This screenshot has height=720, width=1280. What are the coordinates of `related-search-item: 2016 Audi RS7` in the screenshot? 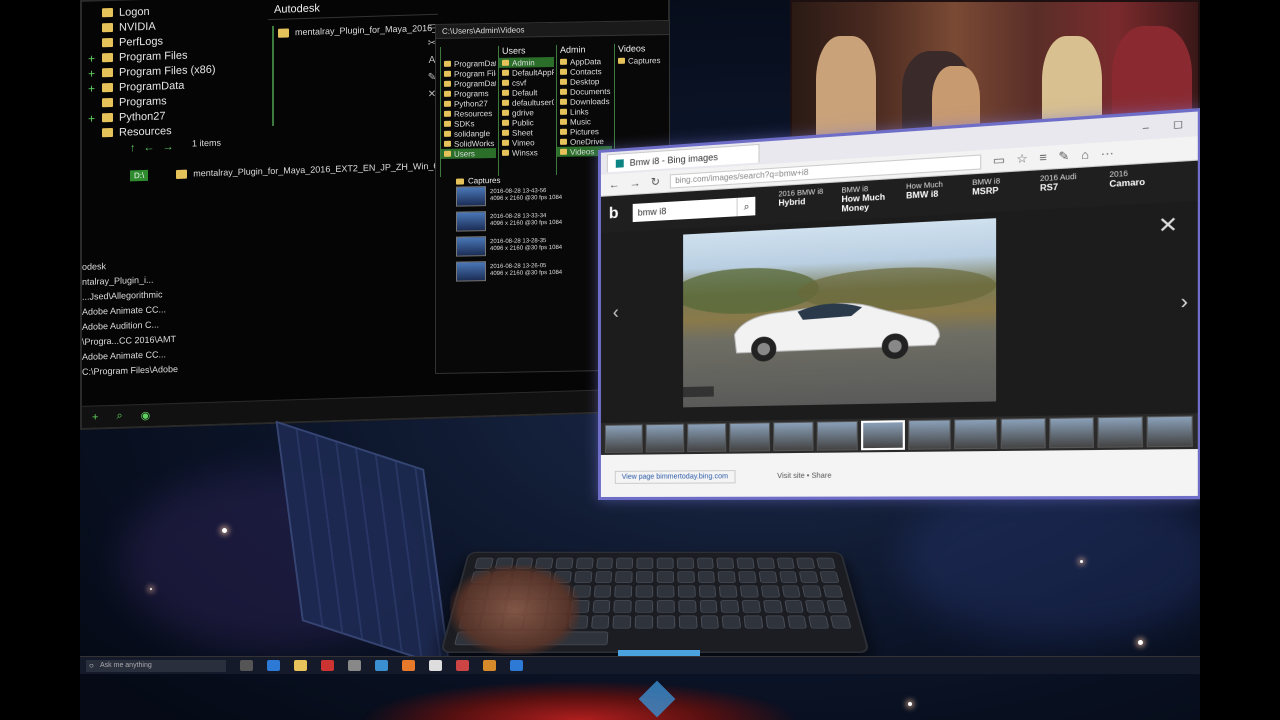 It's located at (1066, 188).